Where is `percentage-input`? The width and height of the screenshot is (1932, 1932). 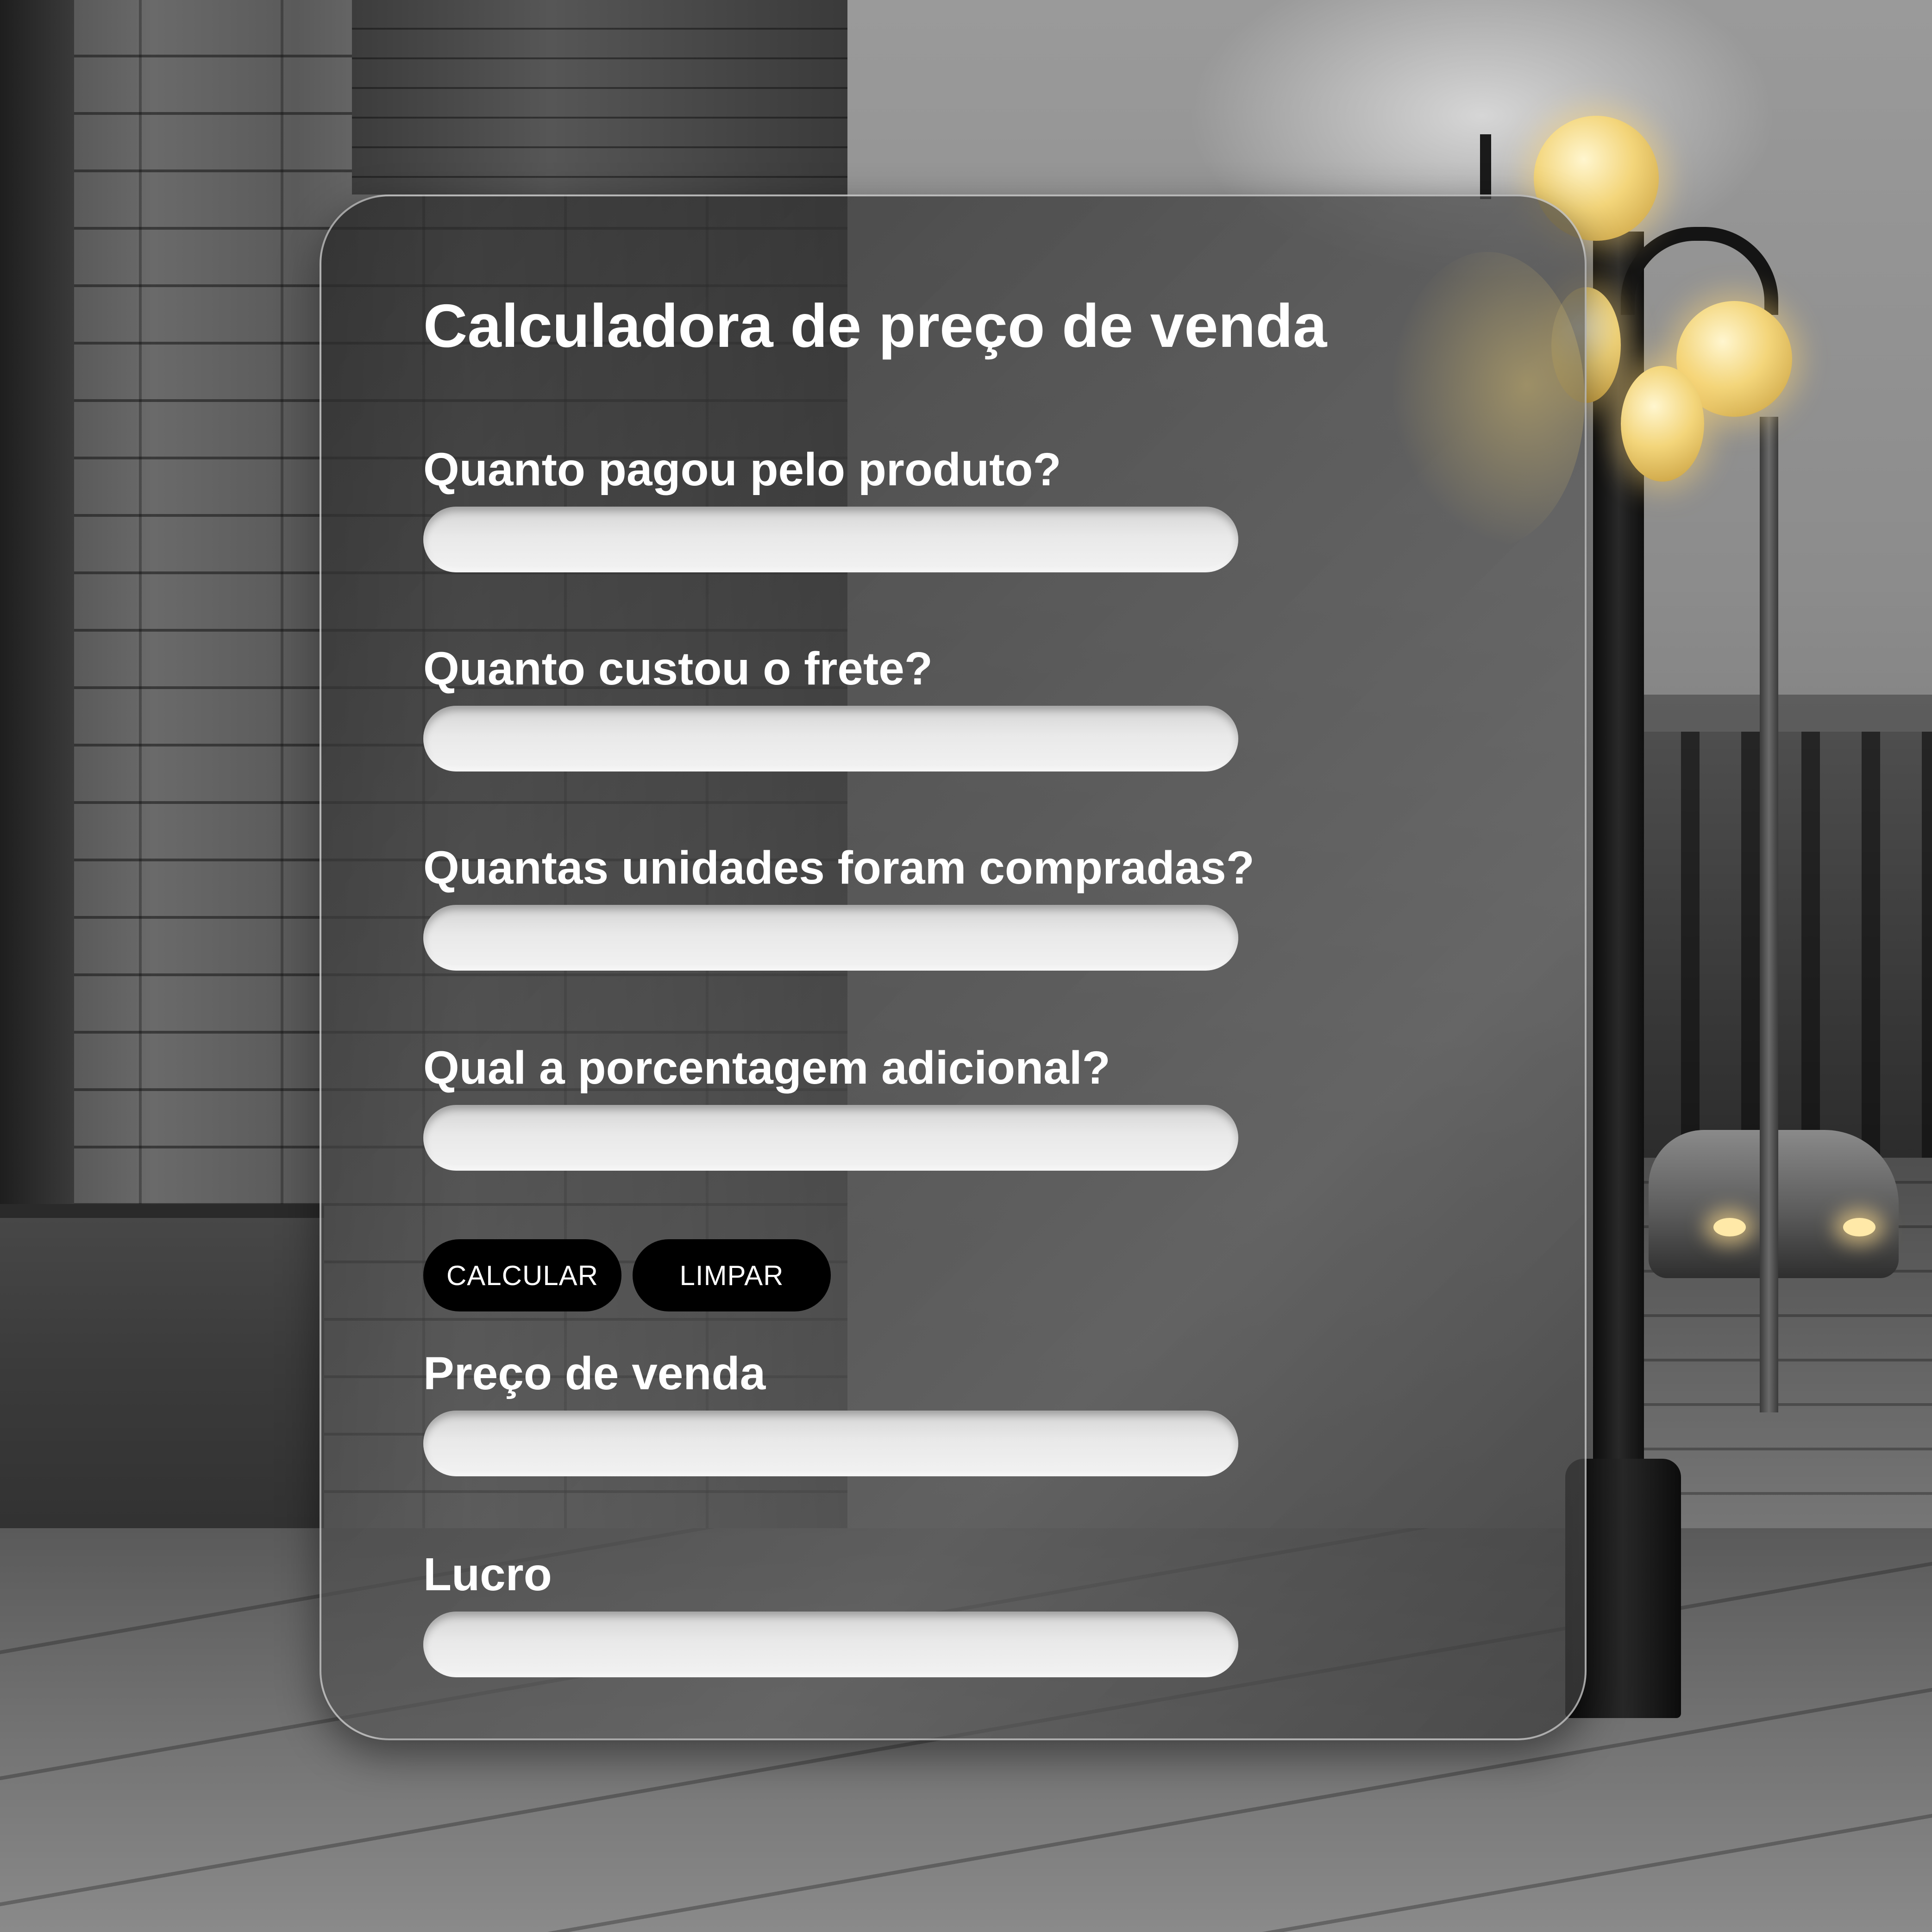
percentage-input is located at coordinates (830, 1138).